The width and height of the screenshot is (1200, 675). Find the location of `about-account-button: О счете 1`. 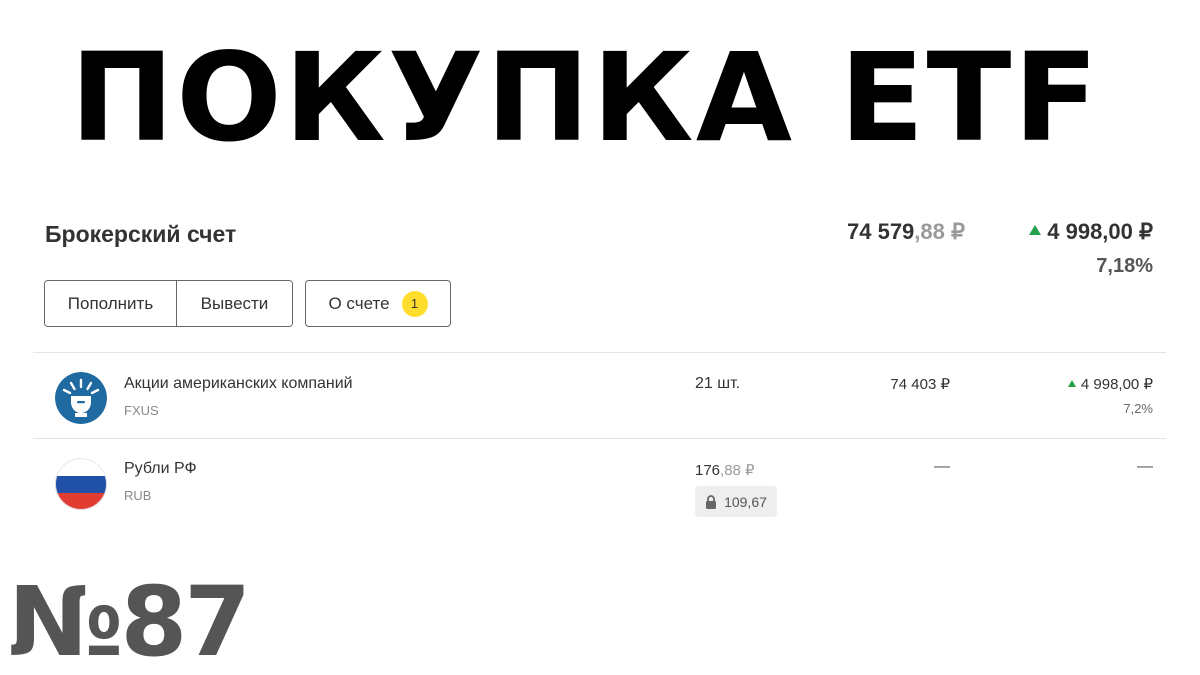

about-account-button: О счете 1 is located at coordinates (378, 303).